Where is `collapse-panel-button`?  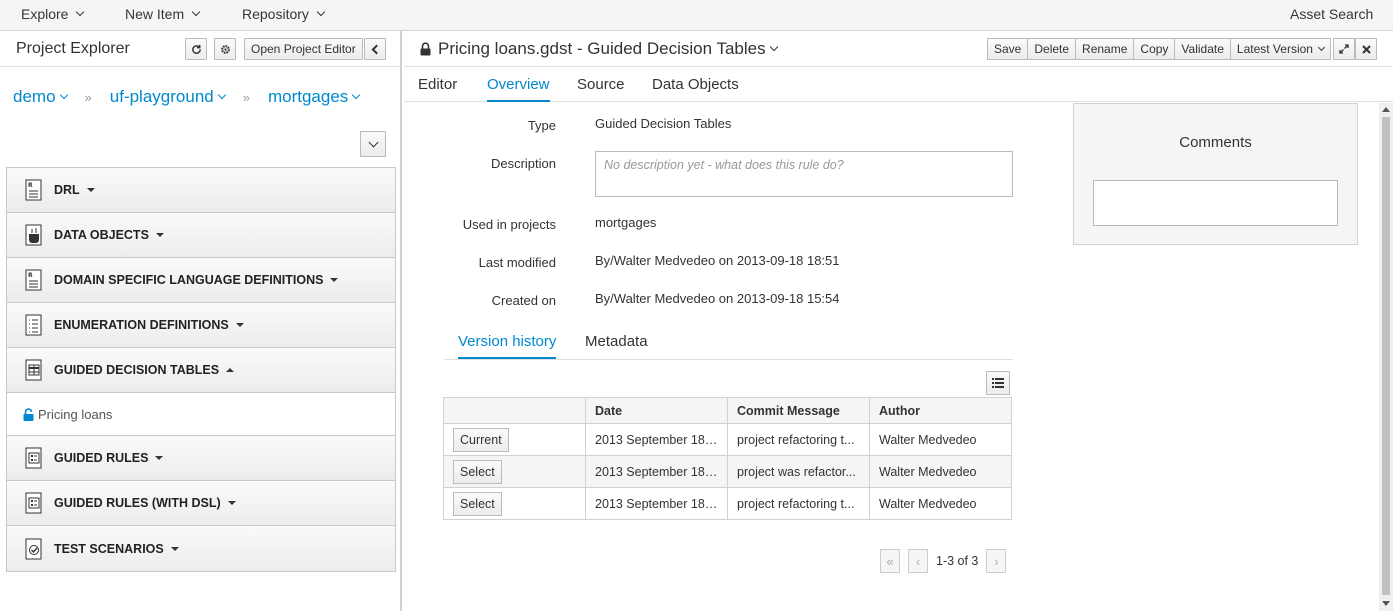
collapse-panel-button is located at coordinates (375, 49).